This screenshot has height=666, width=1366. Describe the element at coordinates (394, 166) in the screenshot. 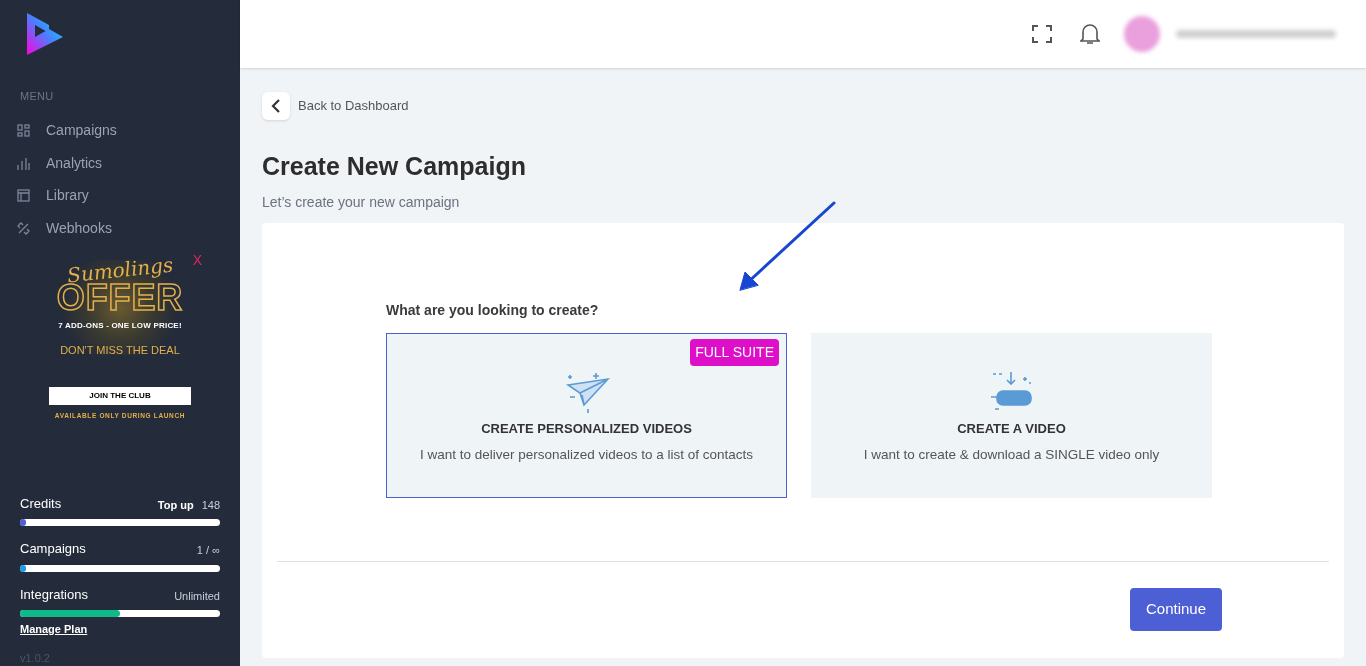

I see `page-title: Create New Campaign` at that location.